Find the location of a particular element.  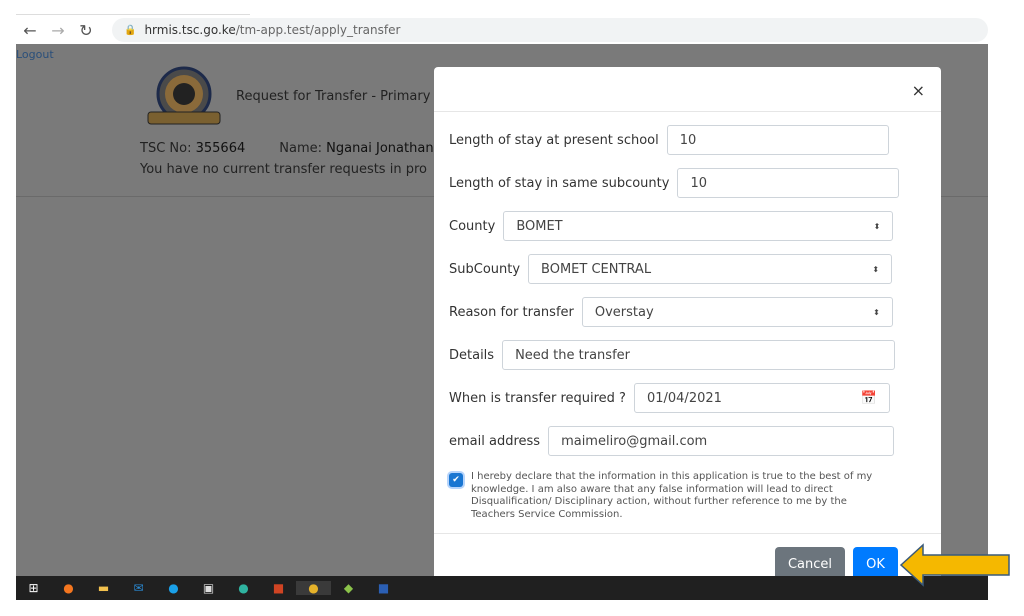

tsc-label: TSC No: is located at coordinates (166, 148).